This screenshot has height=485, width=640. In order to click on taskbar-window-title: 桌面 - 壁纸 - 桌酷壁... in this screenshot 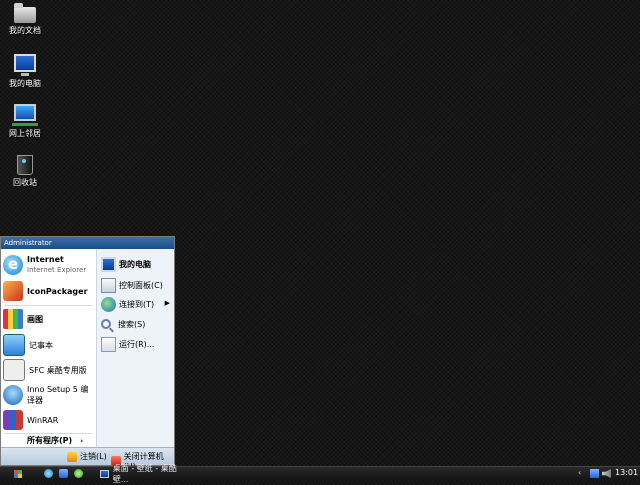, I will do `click(144, 473)`.